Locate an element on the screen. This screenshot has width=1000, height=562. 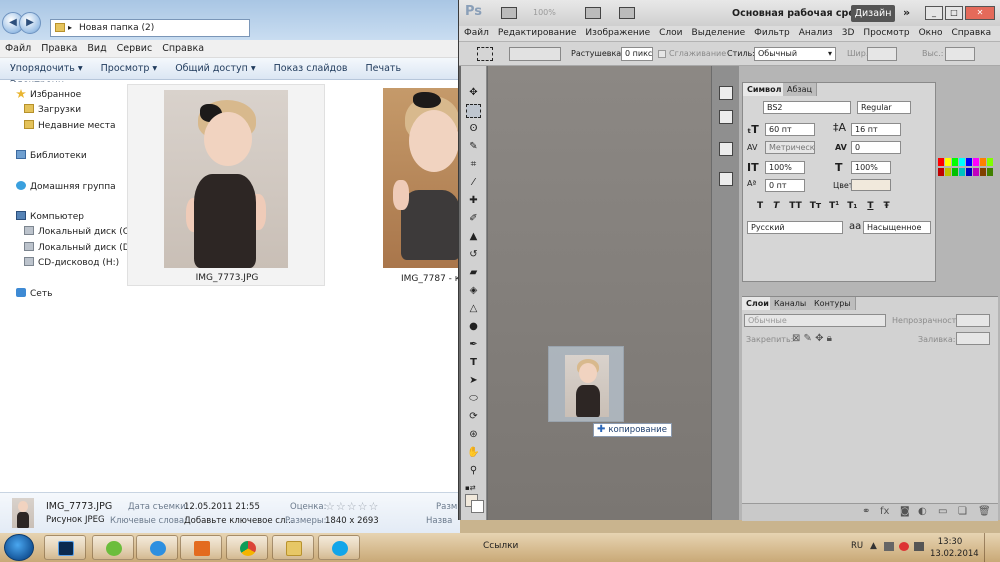
subscript-button: T₁ is located at coordinates (852, 206).